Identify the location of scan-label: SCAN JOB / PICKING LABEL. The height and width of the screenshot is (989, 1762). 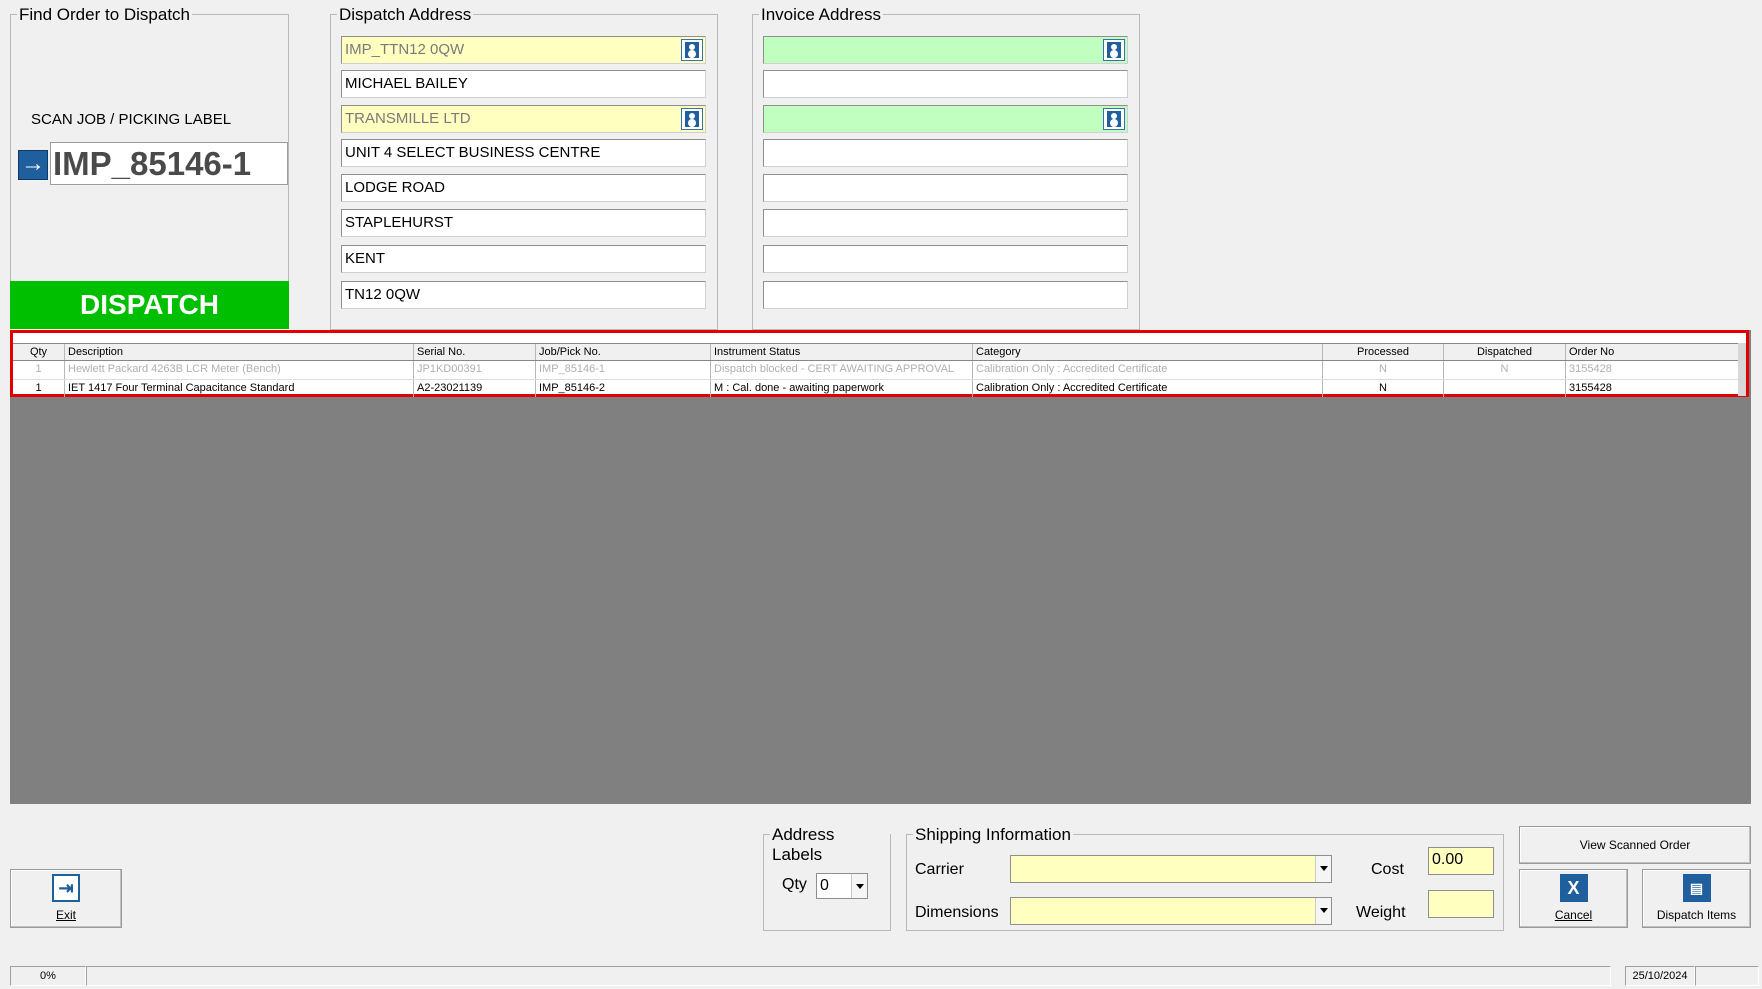
(131, 119).